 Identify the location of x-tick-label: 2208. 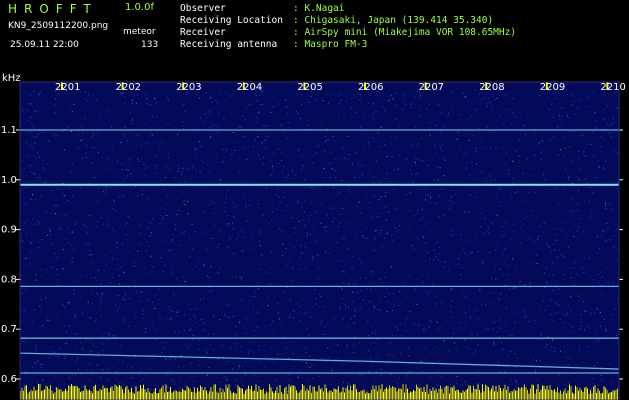
(491, 87).